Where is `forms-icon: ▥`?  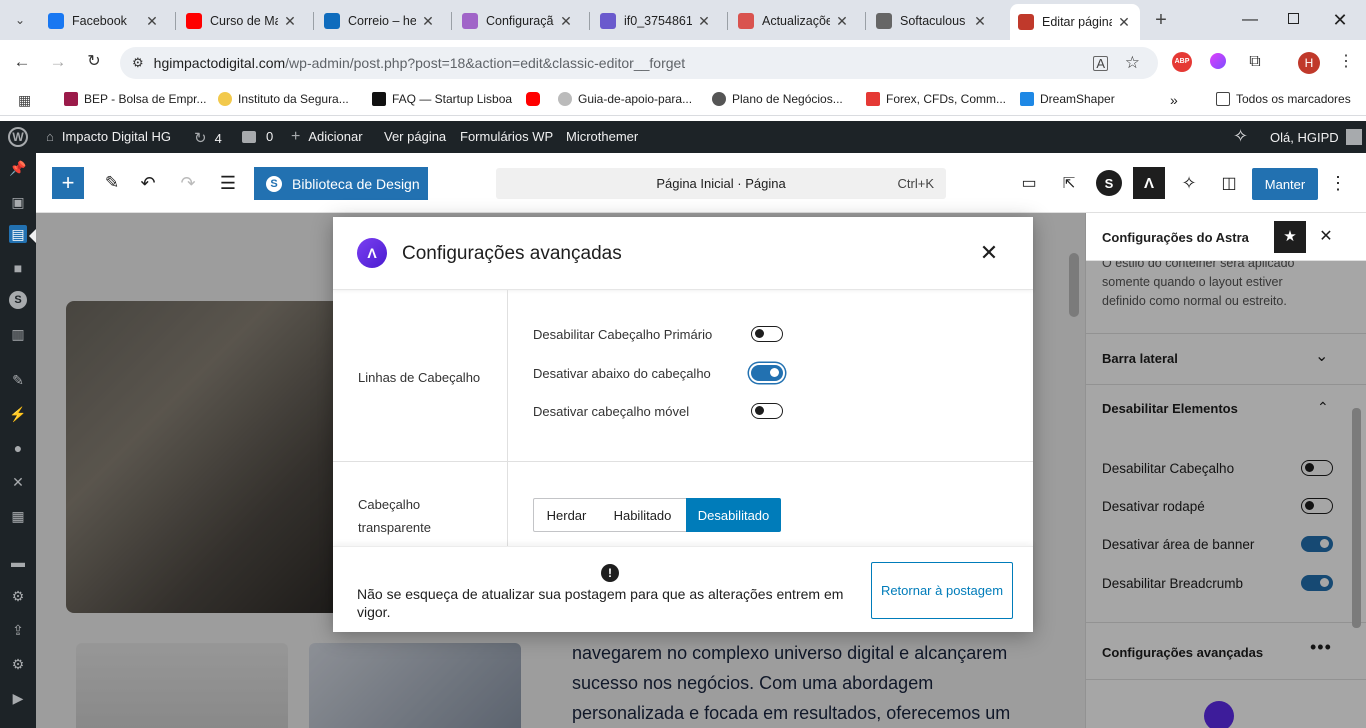 forms-icon: ▥ is located at coordinates (18, 334).